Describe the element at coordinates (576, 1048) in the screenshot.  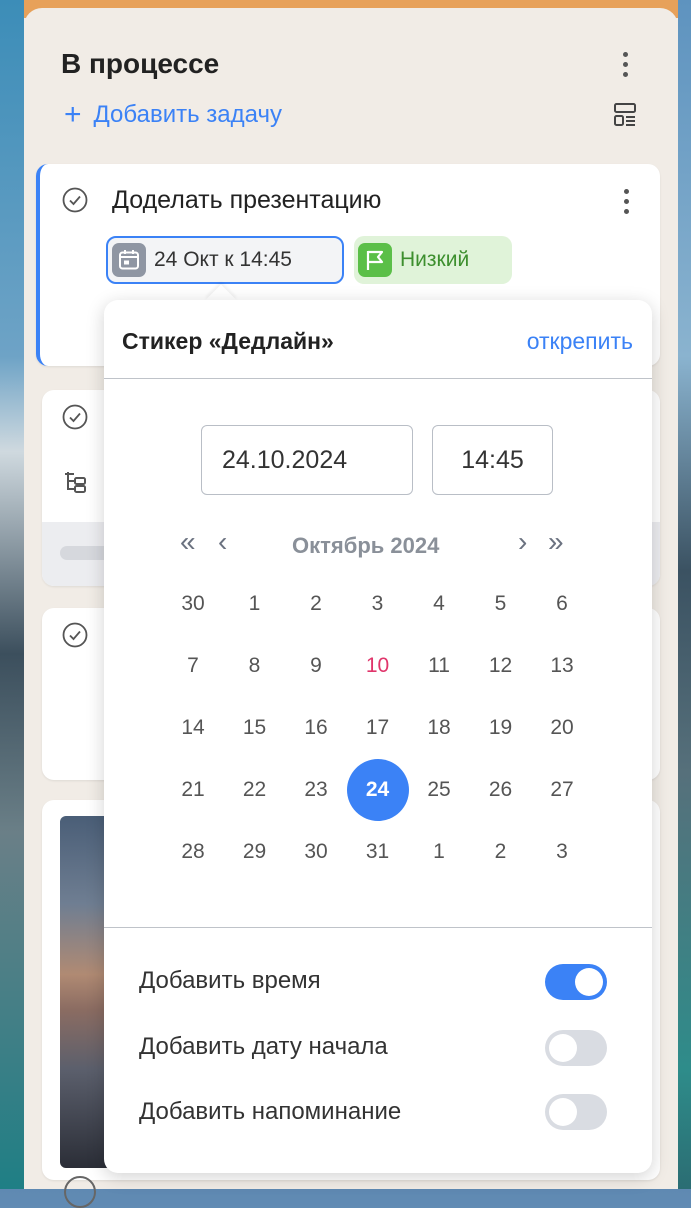
I see `add-start-date-toggle` at that location.